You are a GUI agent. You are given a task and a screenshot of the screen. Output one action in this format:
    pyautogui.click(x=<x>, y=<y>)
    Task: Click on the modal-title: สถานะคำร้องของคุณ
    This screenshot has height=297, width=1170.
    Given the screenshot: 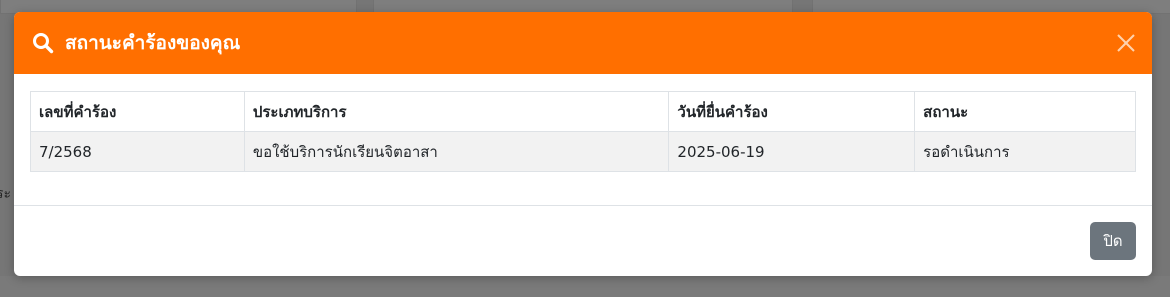 What is the action you would take?
    pyautogui.click(x=153, y=43)
    